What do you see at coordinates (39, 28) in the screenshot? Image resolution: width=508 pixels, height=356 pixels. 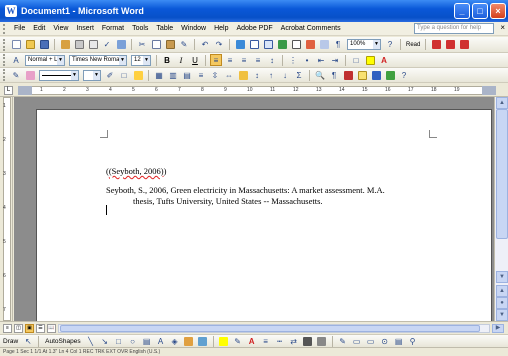 I see `menu-edit: Edit` at bounding box center [39, 28].